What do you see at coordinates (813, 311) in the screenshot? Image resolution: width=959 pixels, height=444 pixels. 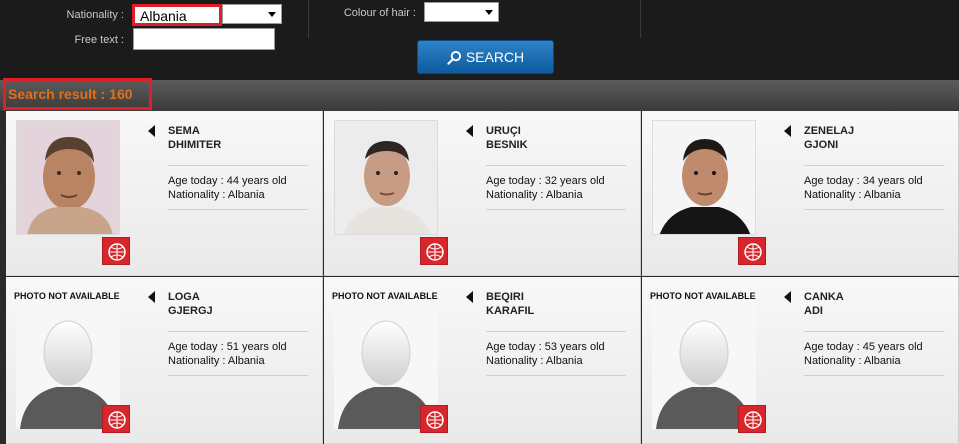 I see `first-name: ADI` at bounding box center [813, 311].